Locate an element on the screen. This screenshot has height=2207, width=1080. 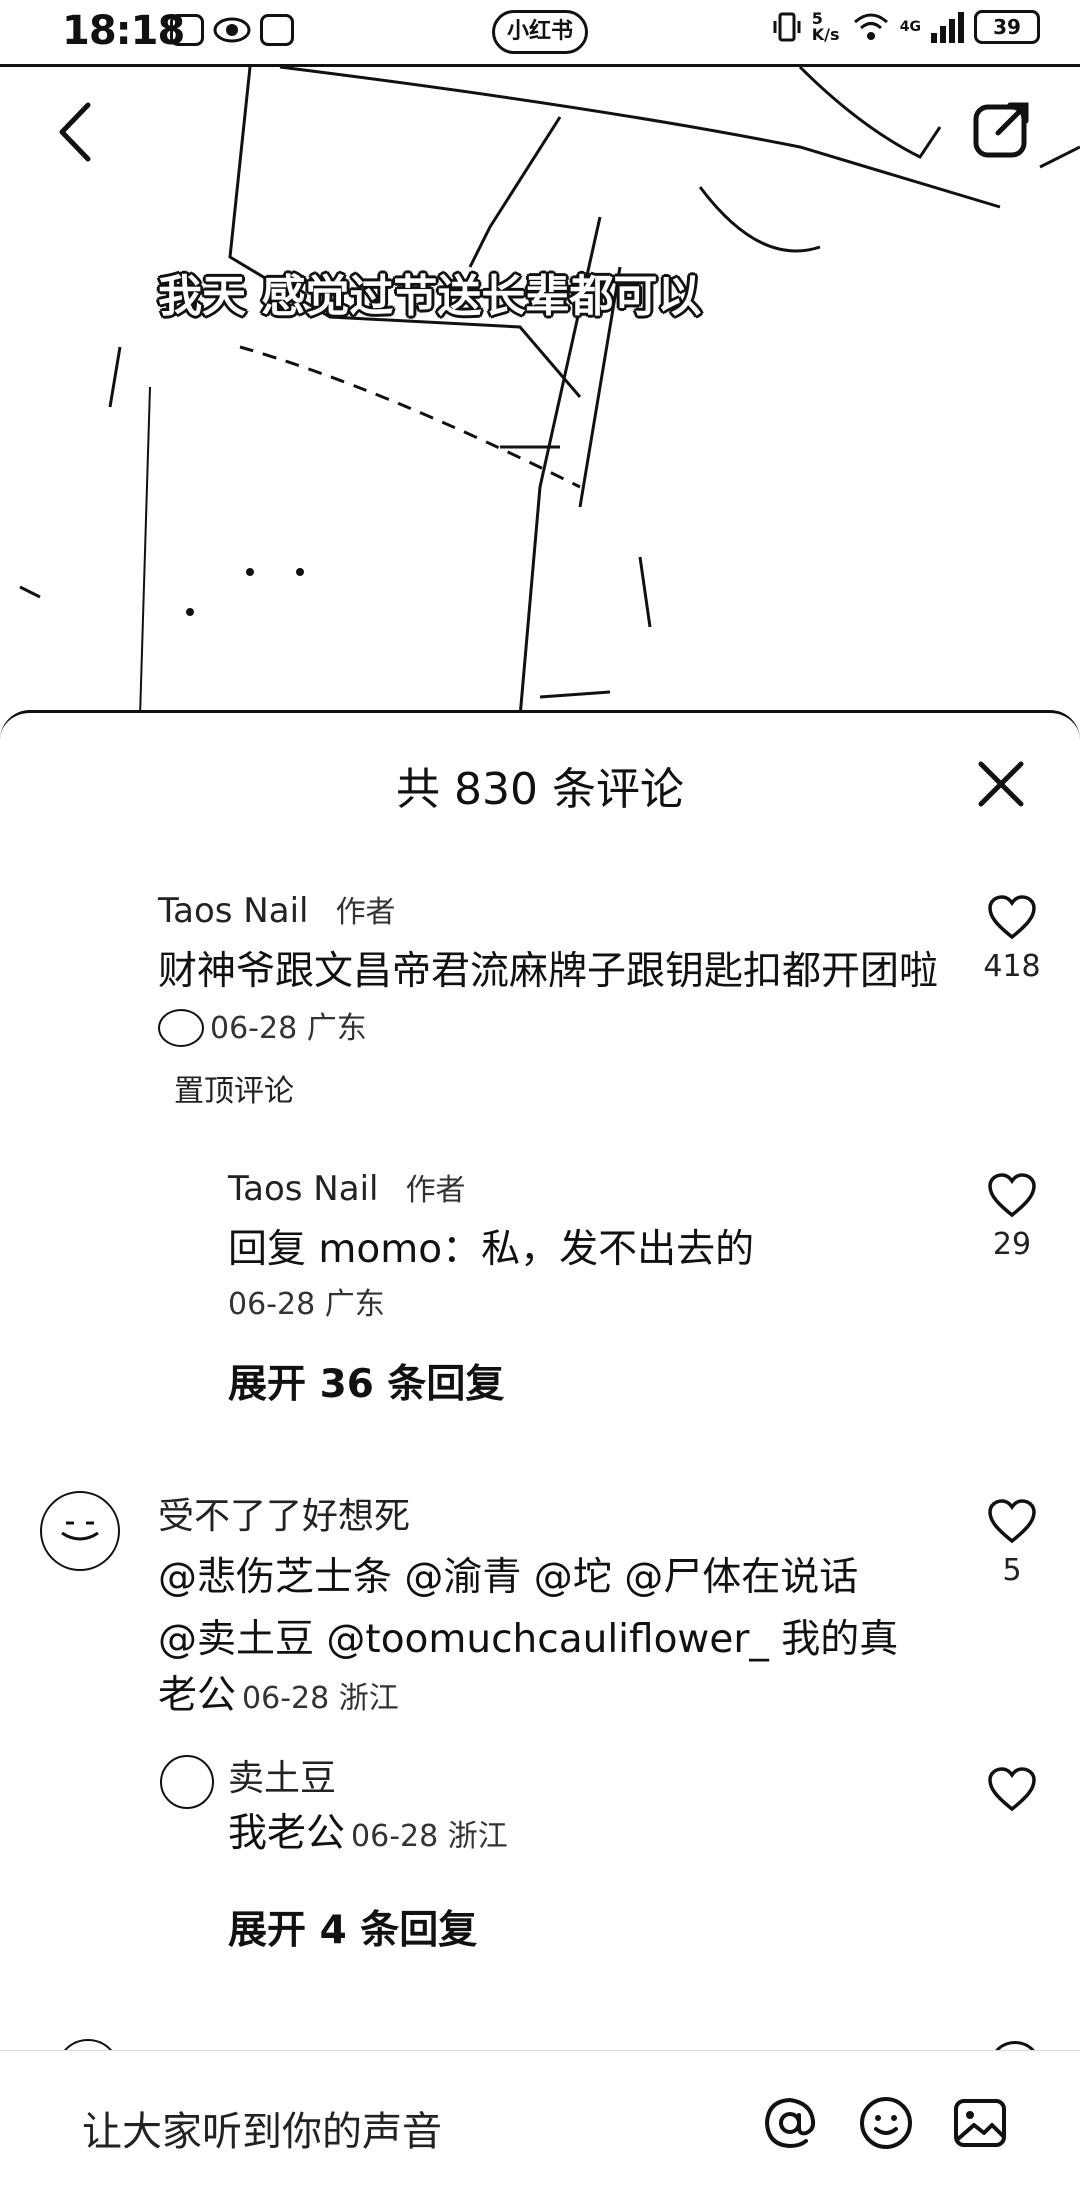
status-right: 5 K/s 4G 39 is located at coordinates (906, 27).